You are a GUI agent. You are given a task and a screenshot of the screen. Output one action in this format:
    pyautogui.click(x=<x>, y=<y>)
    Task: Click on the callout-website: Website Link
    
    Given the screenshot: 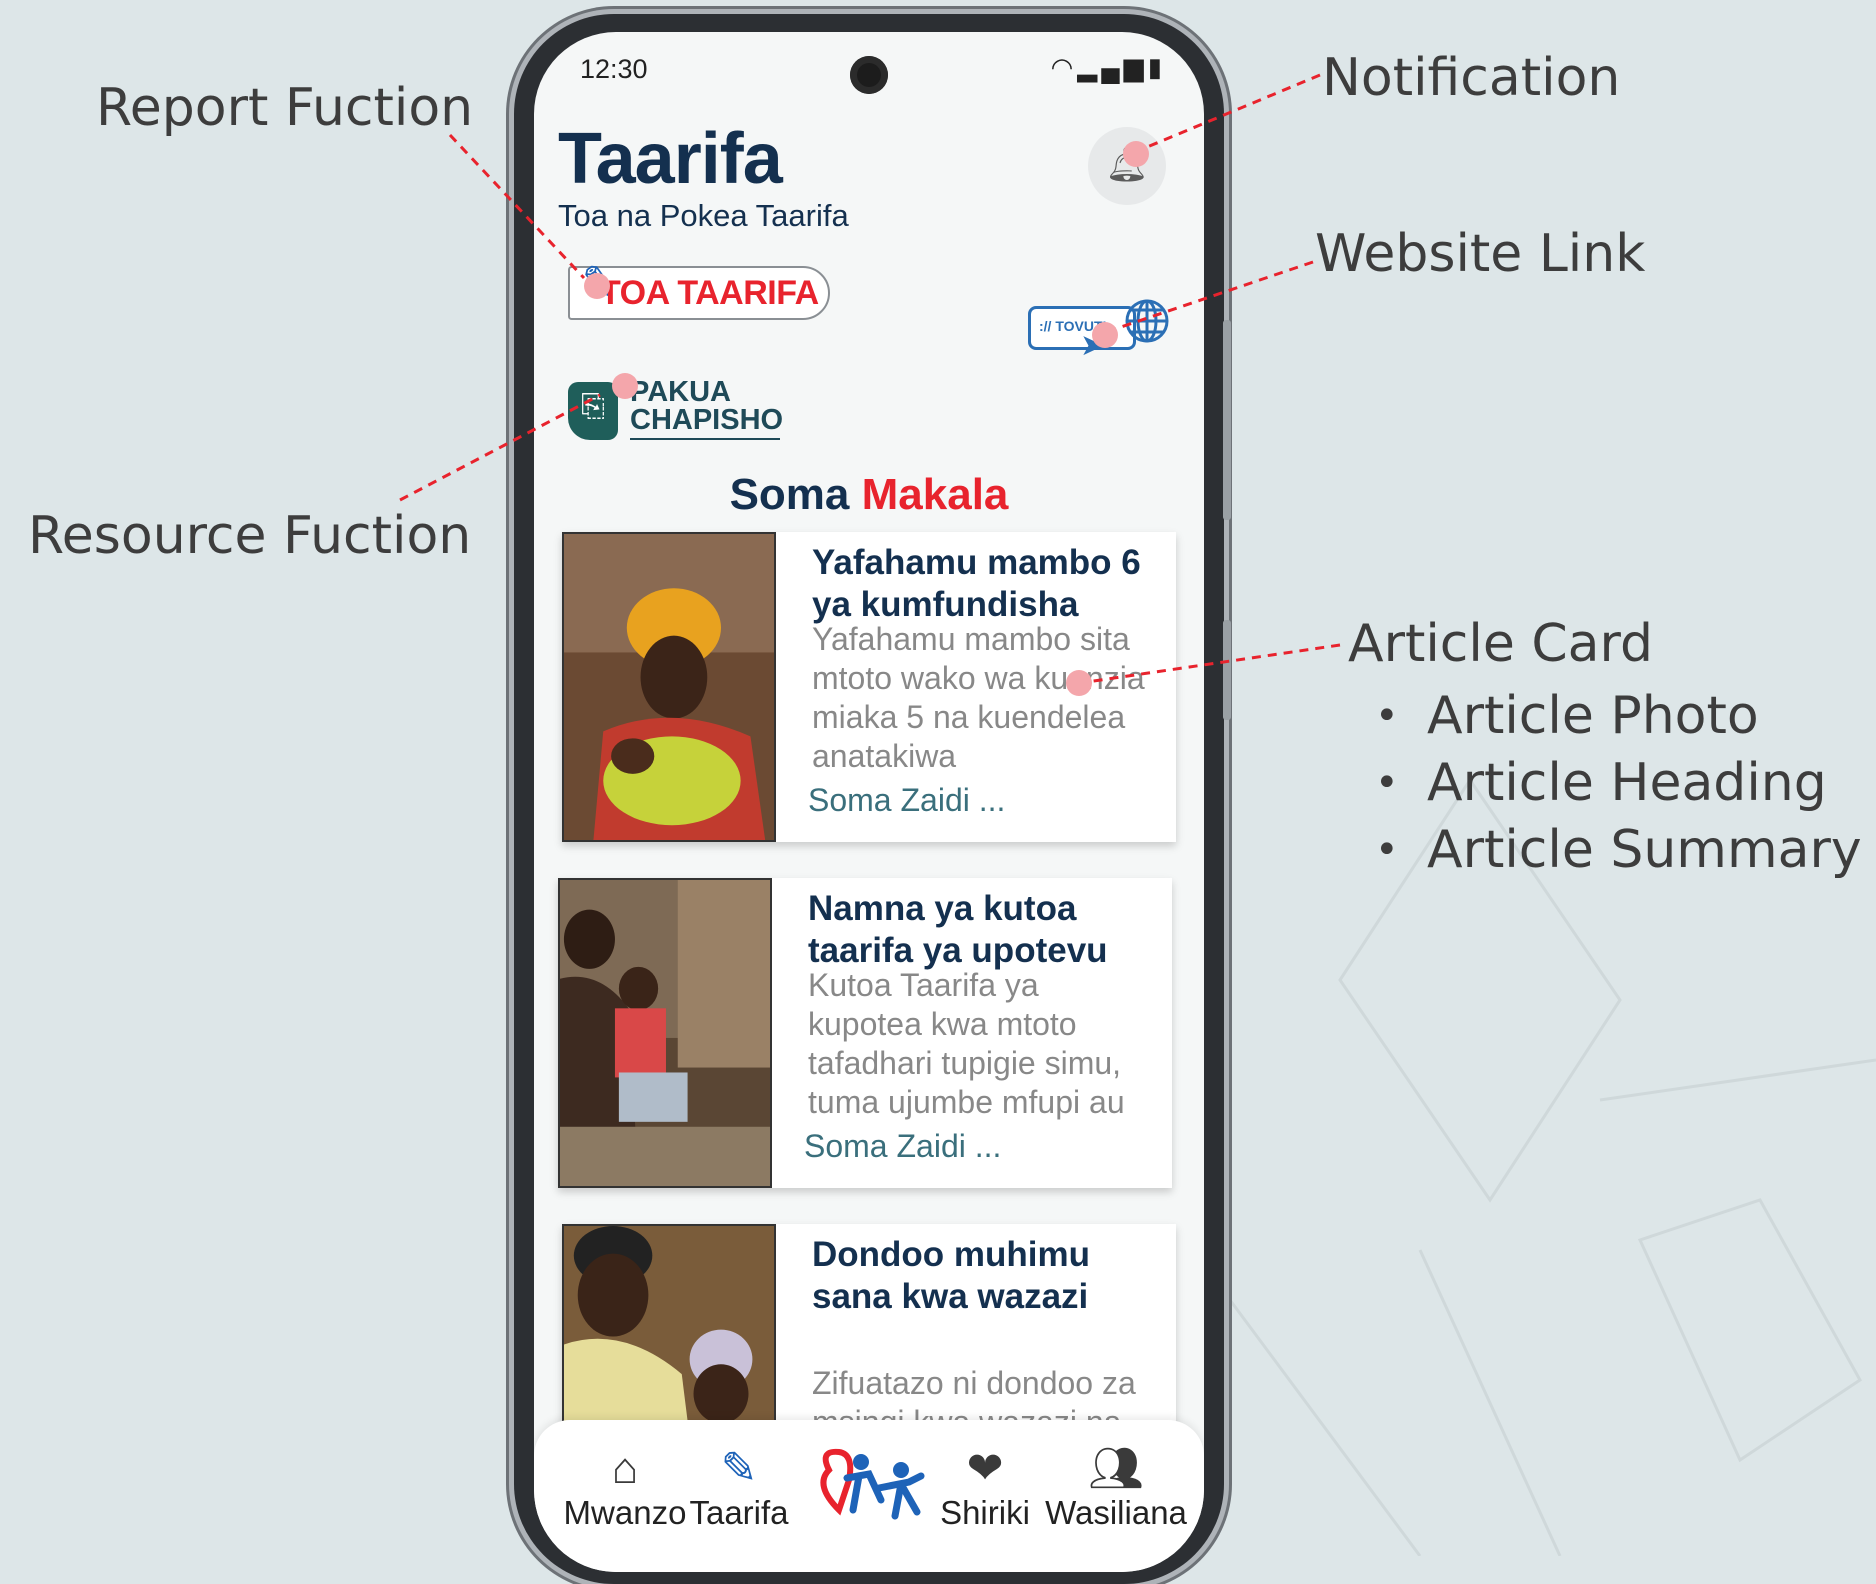 What is the action you would take?
    pyautogui.click(x=1480, y=254)
    